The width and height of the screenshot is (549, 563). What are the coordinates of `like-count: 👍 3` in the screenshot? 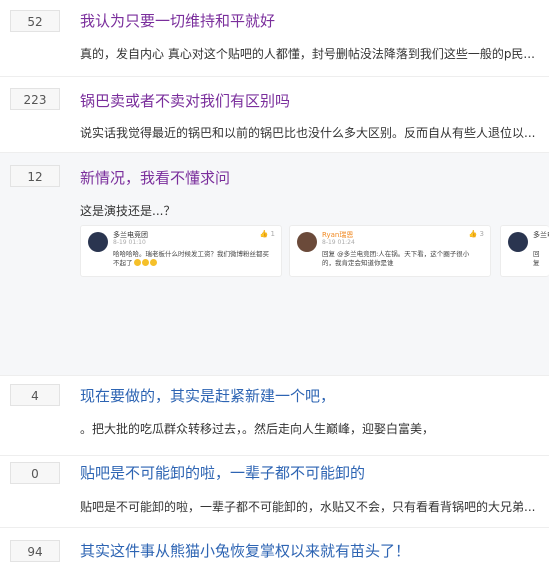 It's located at (476, 234).